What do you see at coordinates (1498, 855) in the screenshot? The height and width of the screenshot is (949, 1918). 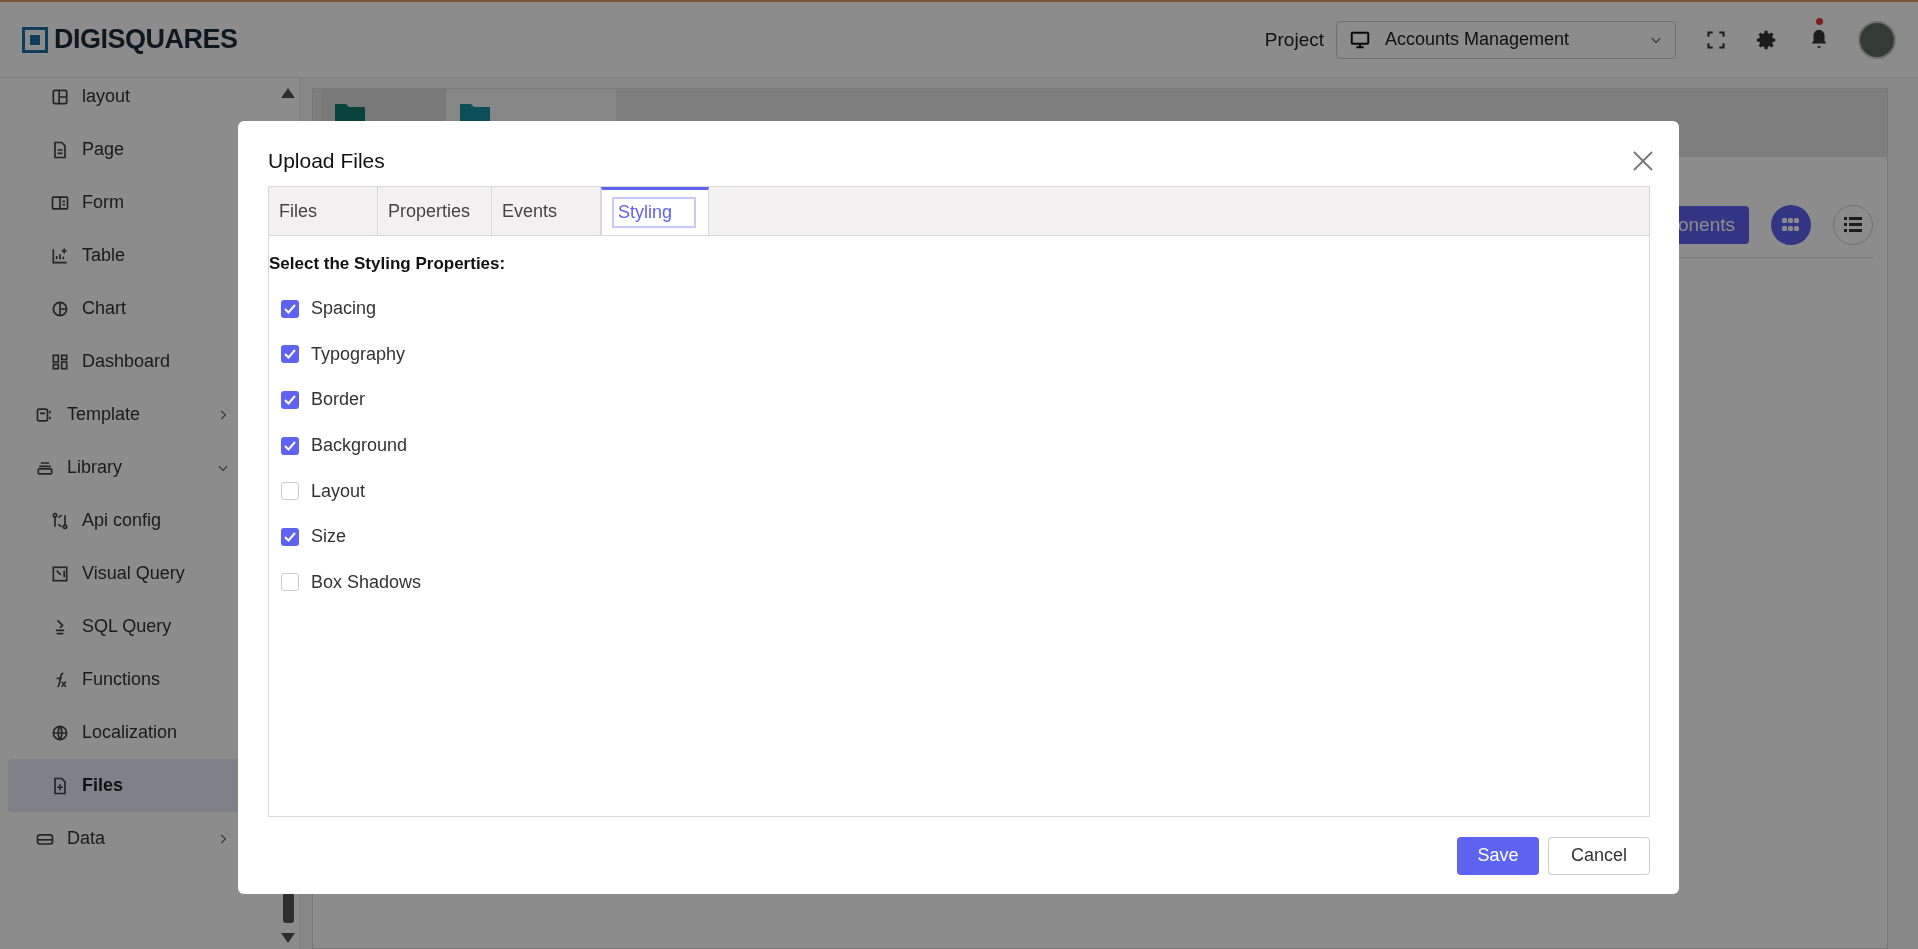 I see `save-button: Save` at bounding box center [1498, 855].